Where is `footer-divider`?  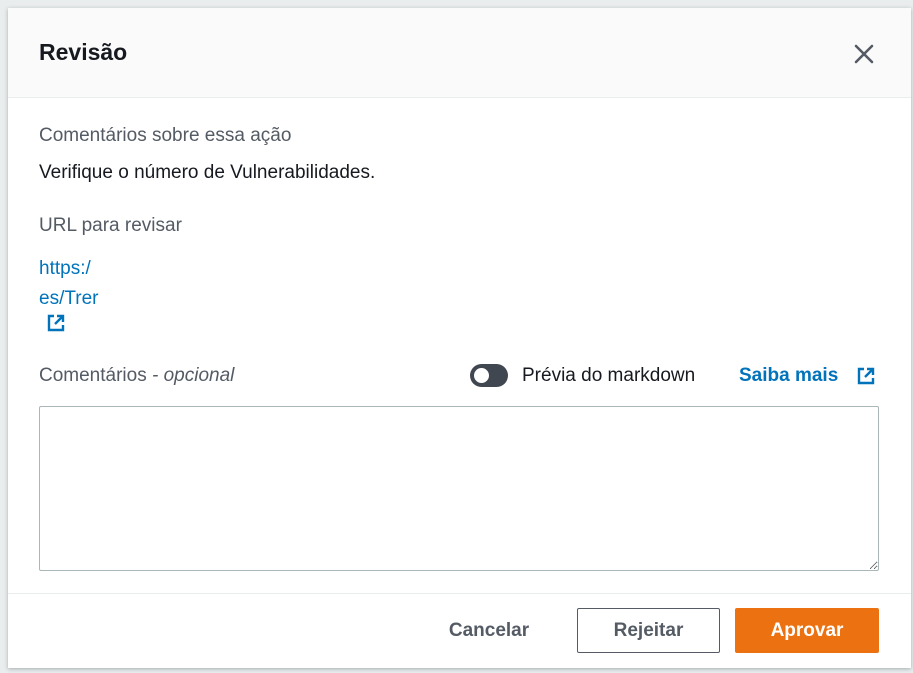 footer-divider is located at coordinates (459, 593).